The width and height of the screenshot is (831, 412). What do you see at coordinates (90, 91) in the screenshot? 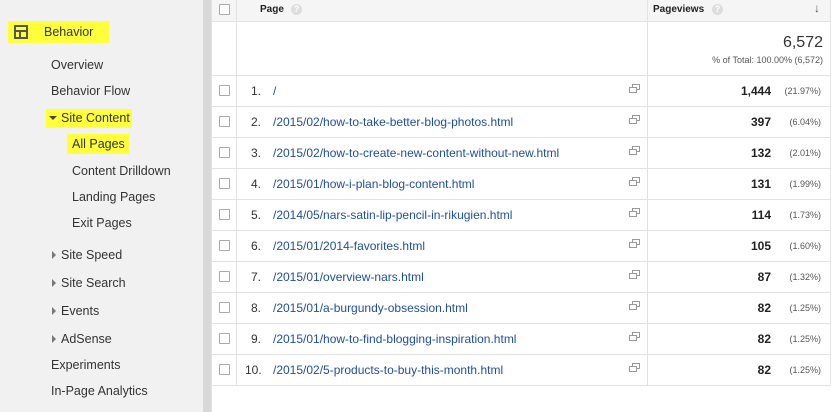
I see `nav-behavior-flow: Behavior Flow` at bounding box center [90, 91].